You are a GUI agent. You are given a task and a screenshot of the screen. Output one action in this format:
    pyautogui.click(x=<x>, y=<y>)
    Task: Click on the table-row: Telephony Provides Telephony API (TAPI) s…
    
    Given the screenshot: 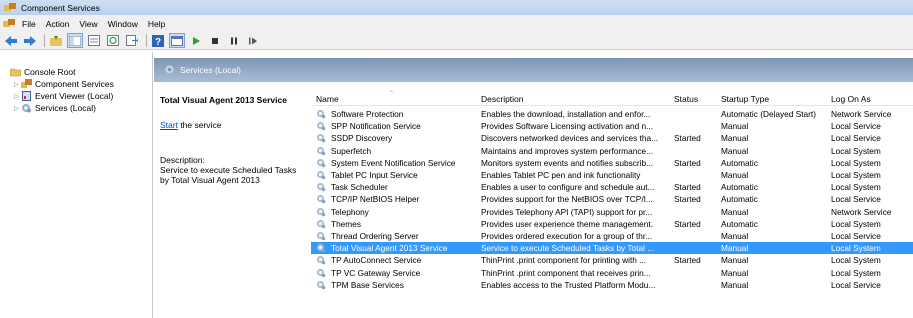 What is the action you would take?
    pyautogui.click(x=612, y=212)
    